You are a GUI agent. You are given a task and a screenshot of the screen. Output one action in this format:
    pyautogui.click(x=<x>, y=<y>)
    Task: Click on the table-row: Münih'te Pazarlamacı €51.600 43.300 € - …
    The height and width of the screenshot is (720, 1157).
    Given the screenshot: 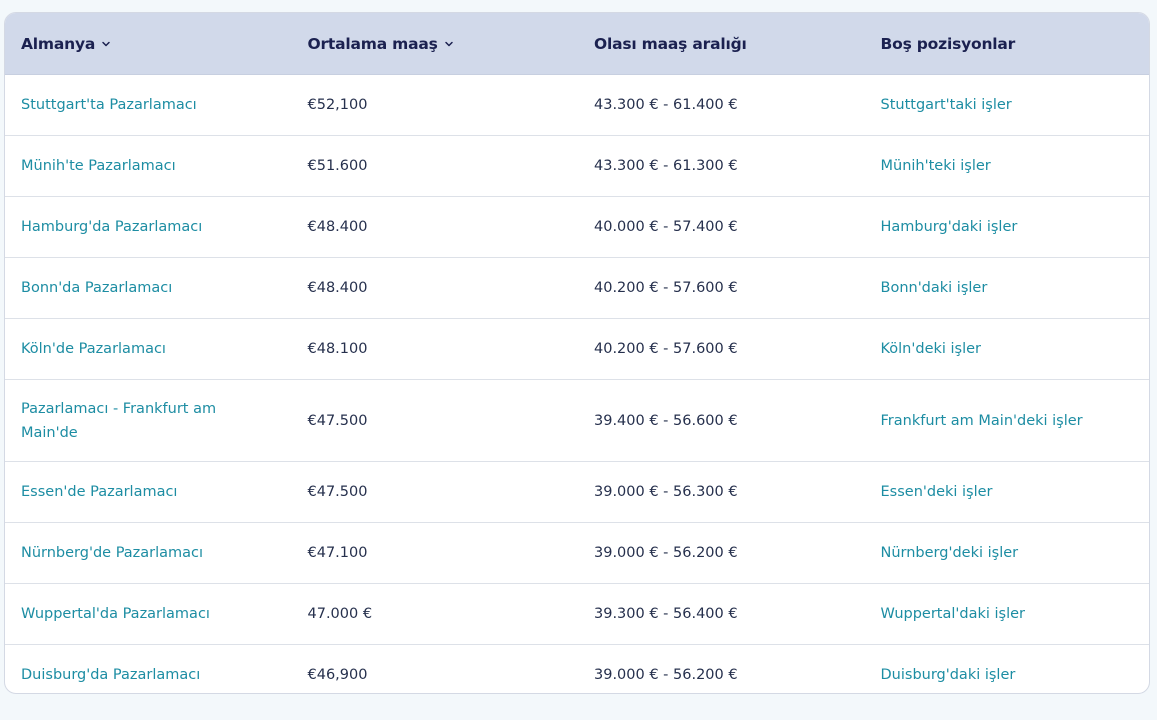 What is the action you would take?
    pyautogui.click(x=577, y=166)
    